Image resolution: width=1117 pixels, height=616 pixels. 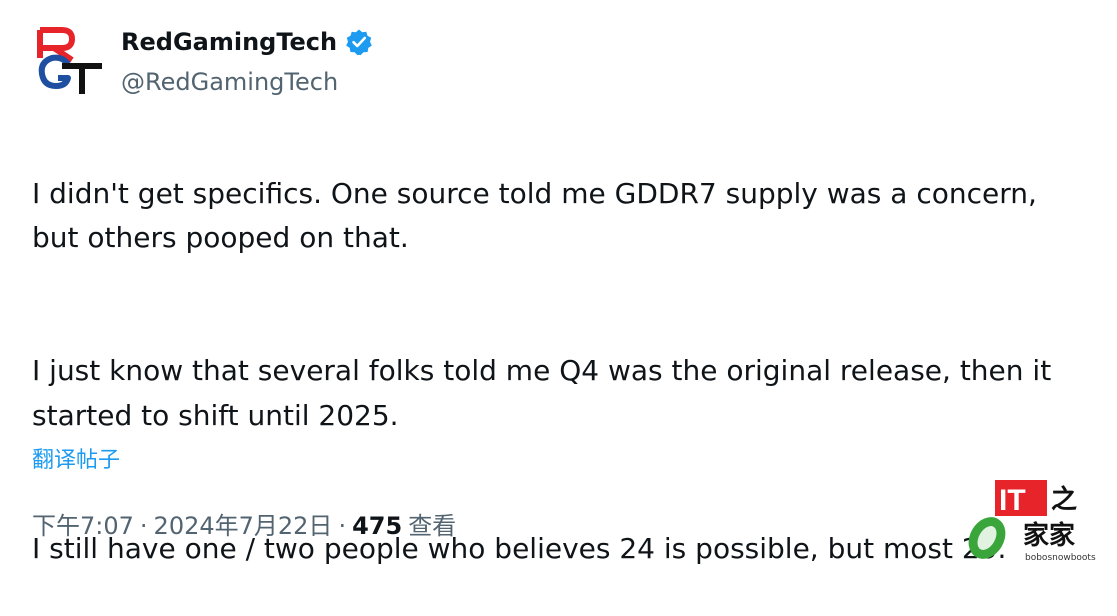 I want to click on translate-post-link: 翻译帖子, so click(x=76, y=461).